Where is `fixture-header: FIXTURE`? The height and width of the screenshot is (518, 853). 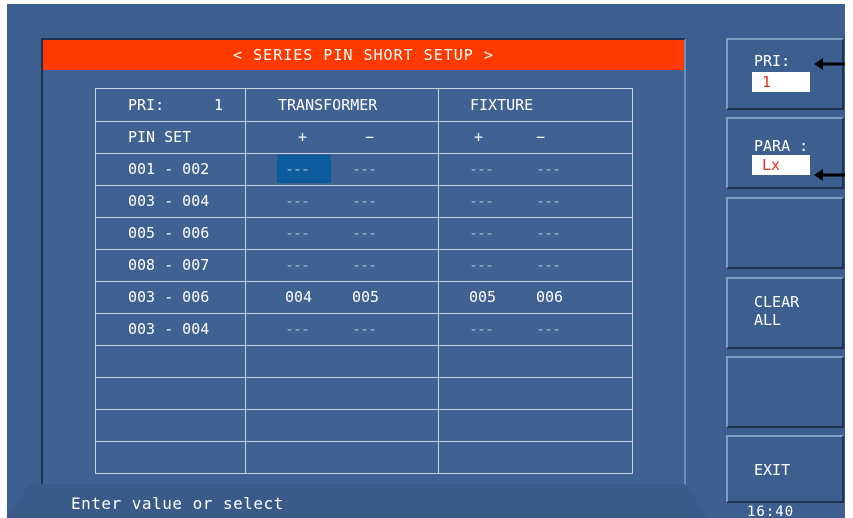 fixture-header: FIXTURE is located at coordinates (502, 105).